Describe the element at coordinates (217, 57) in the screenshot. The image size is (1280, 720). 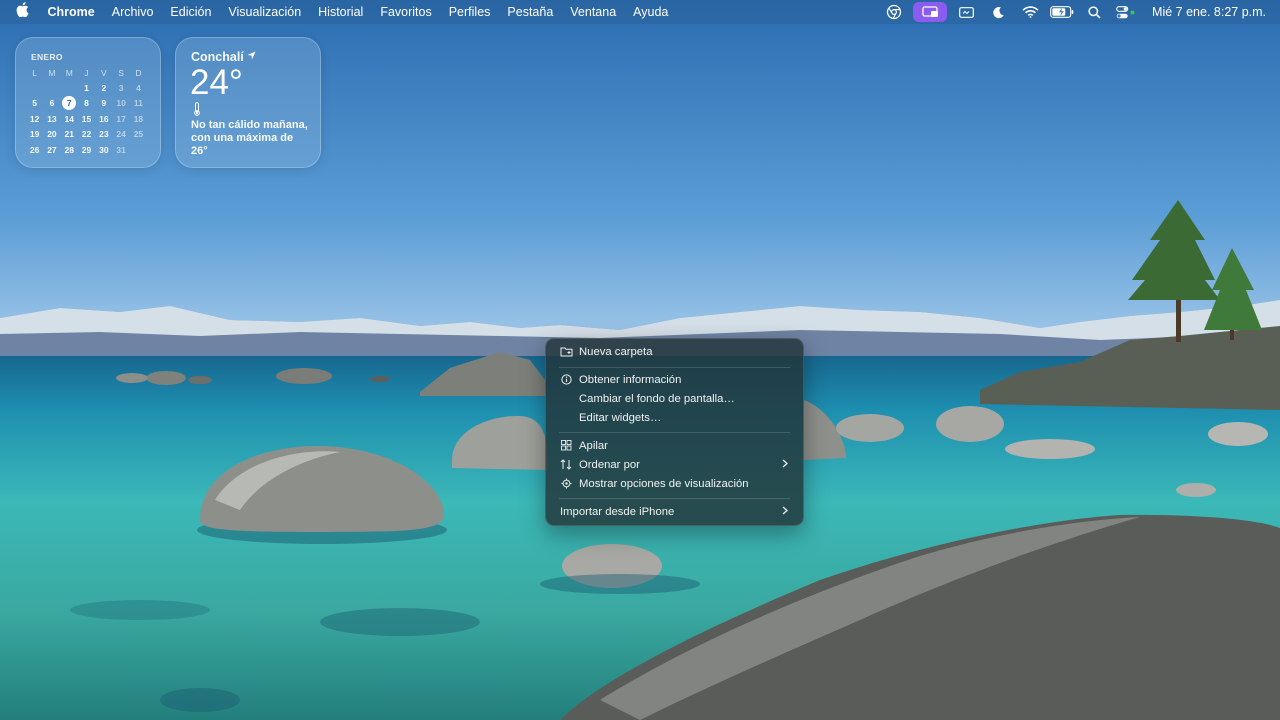
I see `weather-location-label: Conchalí` at that location.